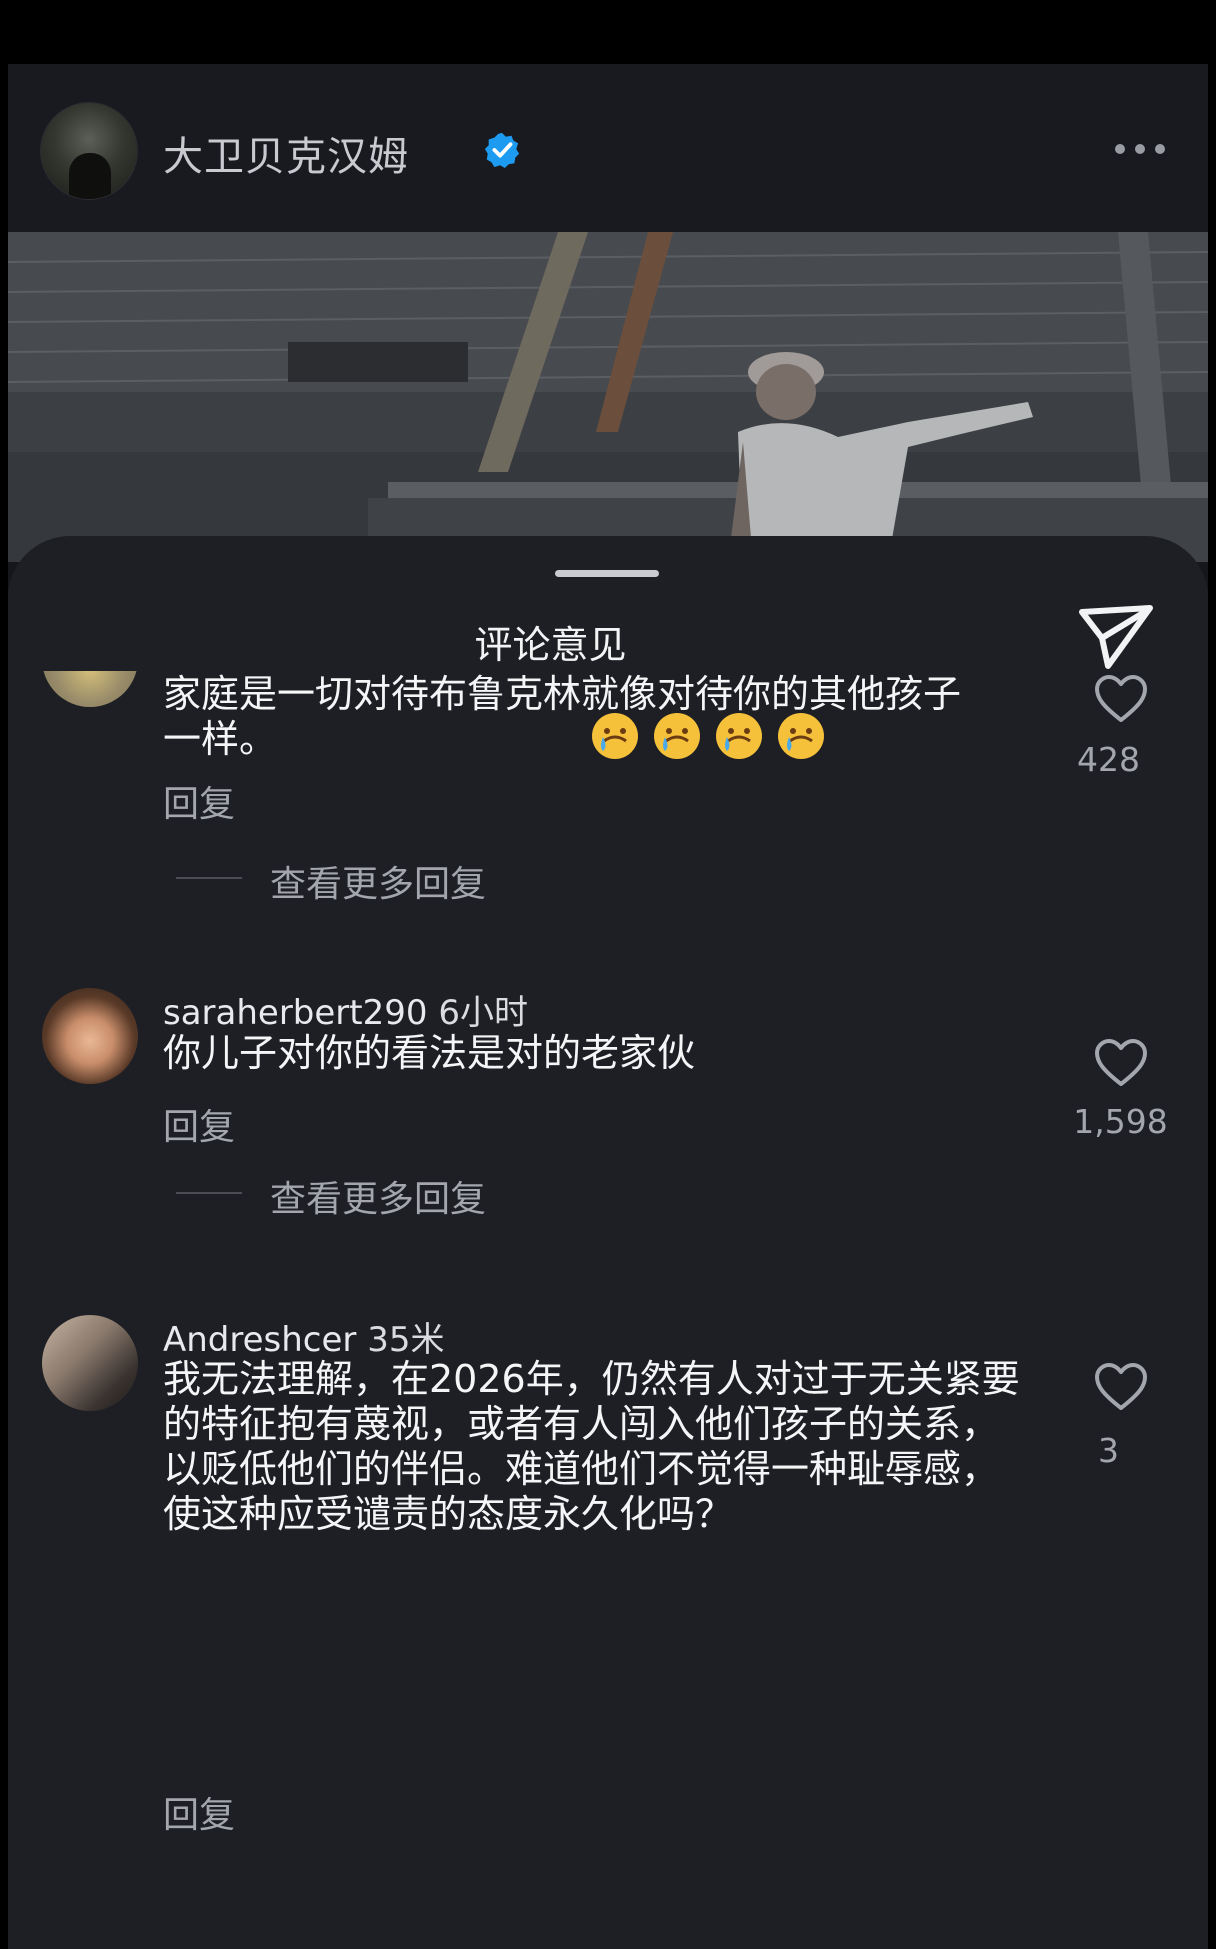 This screenshot has height=1949, width=1216. I want to click on comment-time: 6小时, so click(483, 1013).